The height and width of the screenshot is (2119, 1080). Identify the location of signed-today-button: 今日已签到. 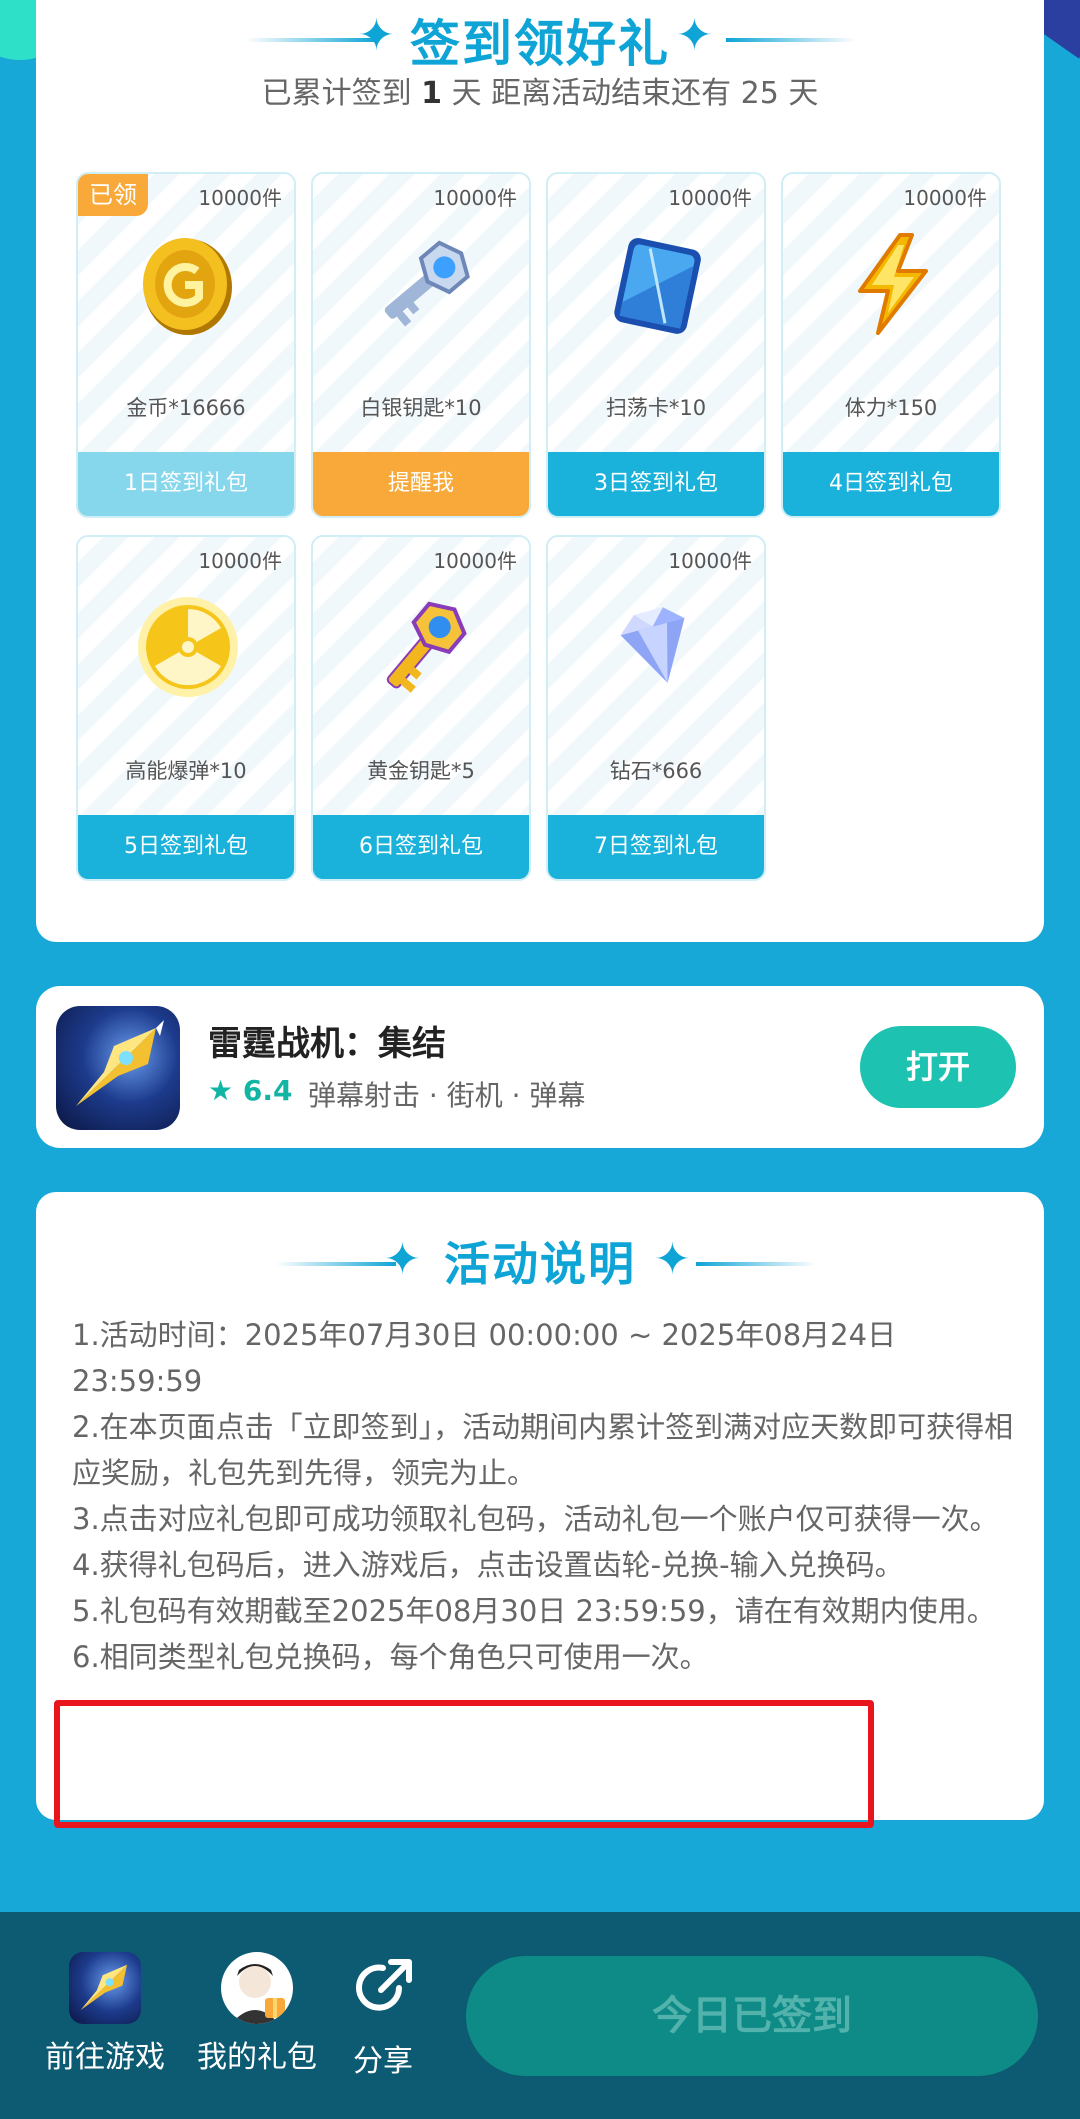
(752, 2016).